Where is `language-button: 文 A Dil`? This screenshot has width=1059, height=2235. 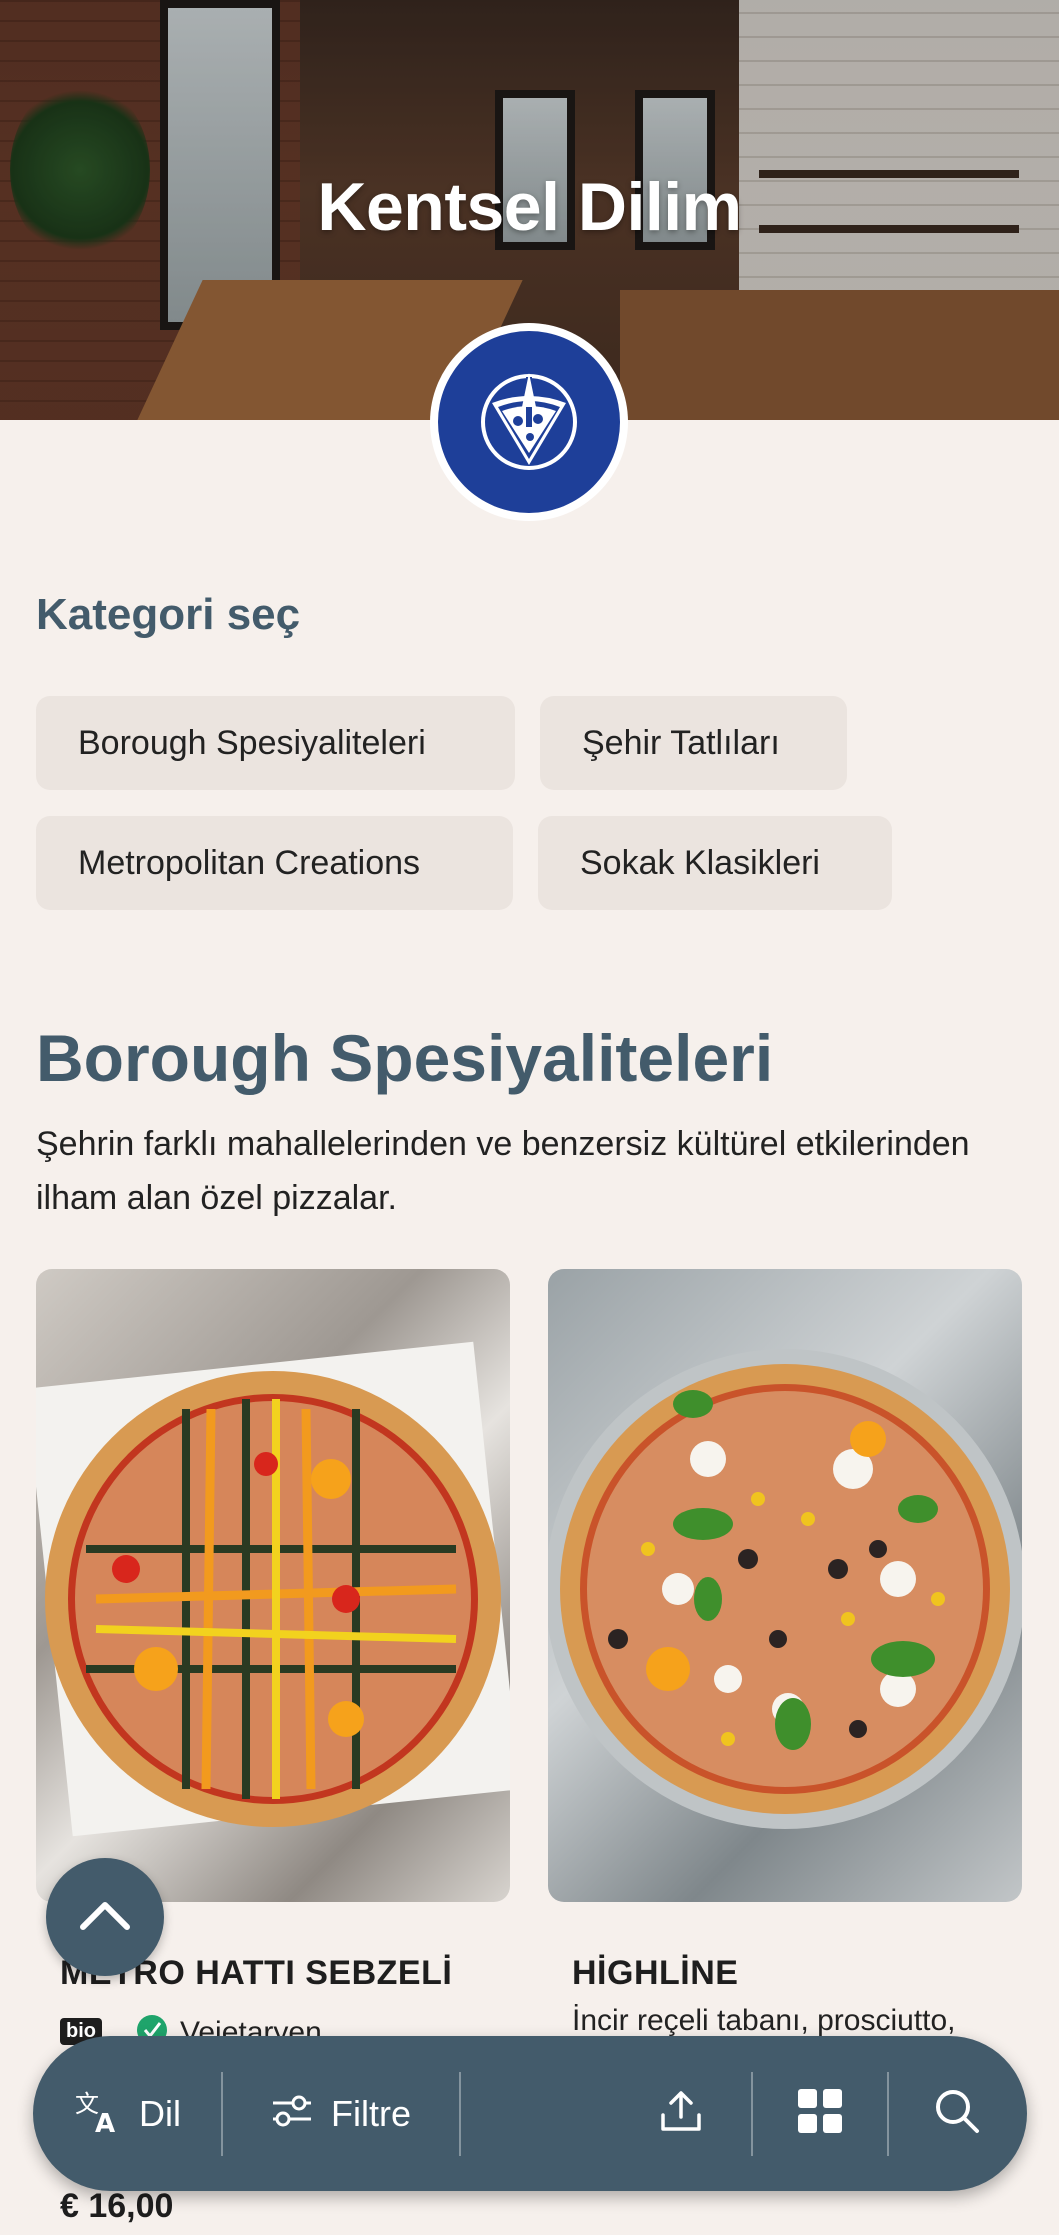 language-button: 文 A Dil is located at coordinates (128, 2113).